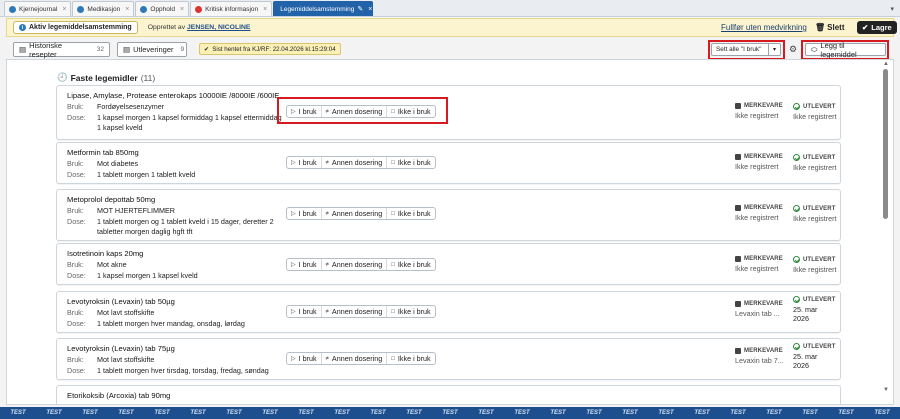 This screenshot has height=419, width=900. Describe the element at coordinates (892, 9) in the screenshot. I see `chevron-down-icon: ▾` at that location.